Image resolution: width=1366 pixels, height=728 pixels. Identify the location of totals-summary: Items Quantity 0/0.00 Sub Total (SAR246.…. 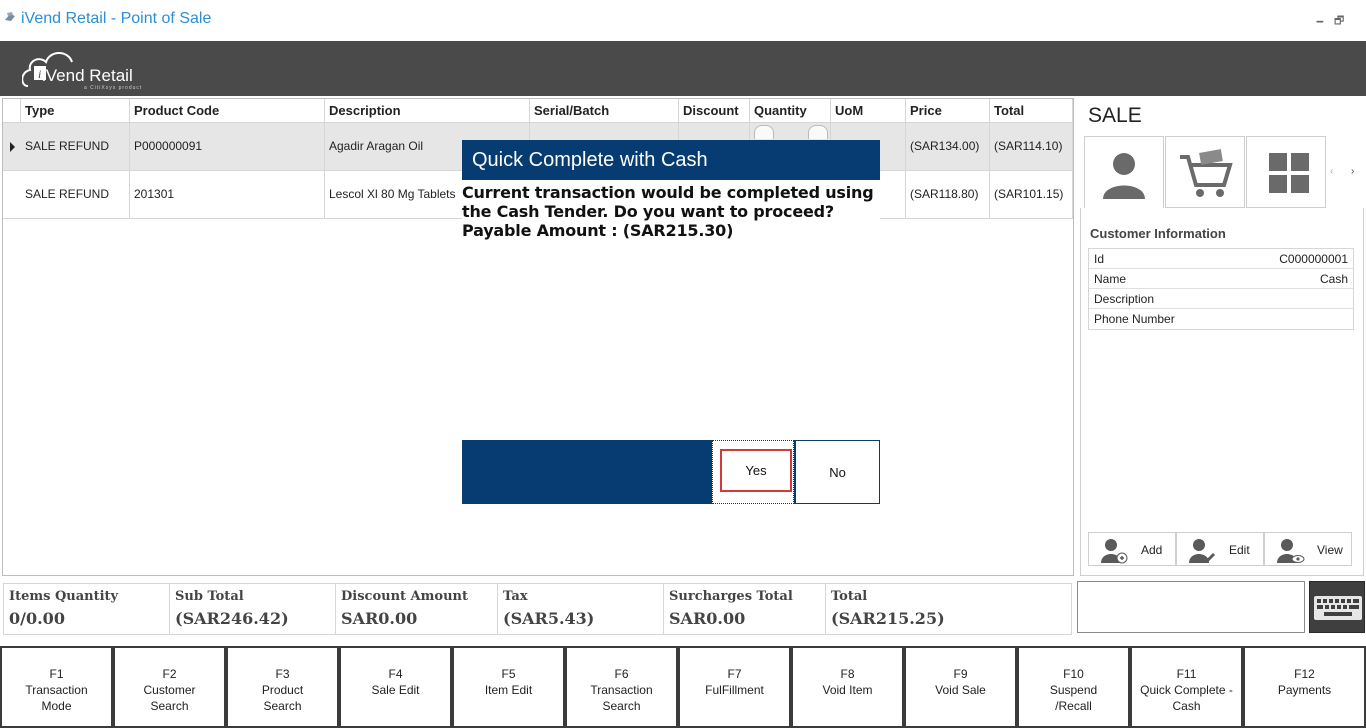
(537, 609).